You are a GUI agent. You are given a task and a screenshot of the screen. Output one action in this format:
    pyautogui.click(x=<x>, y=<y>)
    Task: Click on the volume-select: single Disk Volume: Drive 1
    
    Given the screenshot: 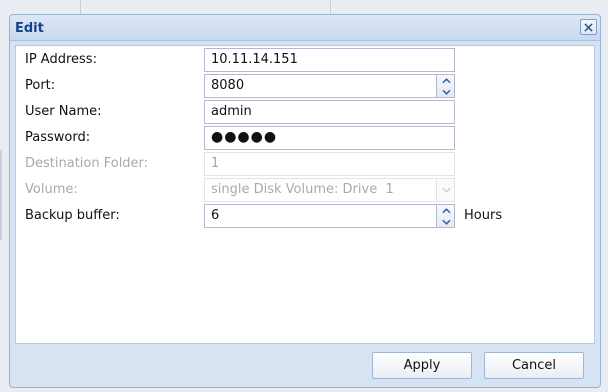 What is the action you would take?
    pyautogui.click(x=329, y=190)
    